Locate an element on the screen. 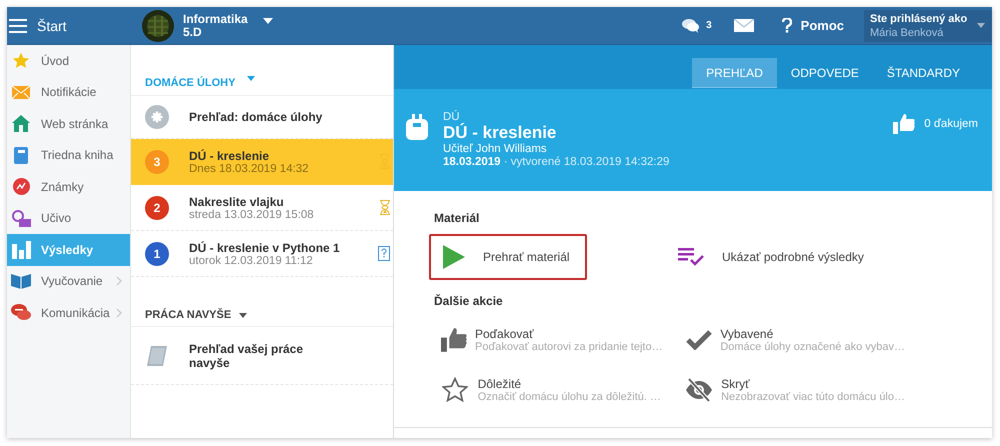 This screenshot has width=1000, height=446. homework-title: Nakreslite vlajku is located at coordinates (237, 201).